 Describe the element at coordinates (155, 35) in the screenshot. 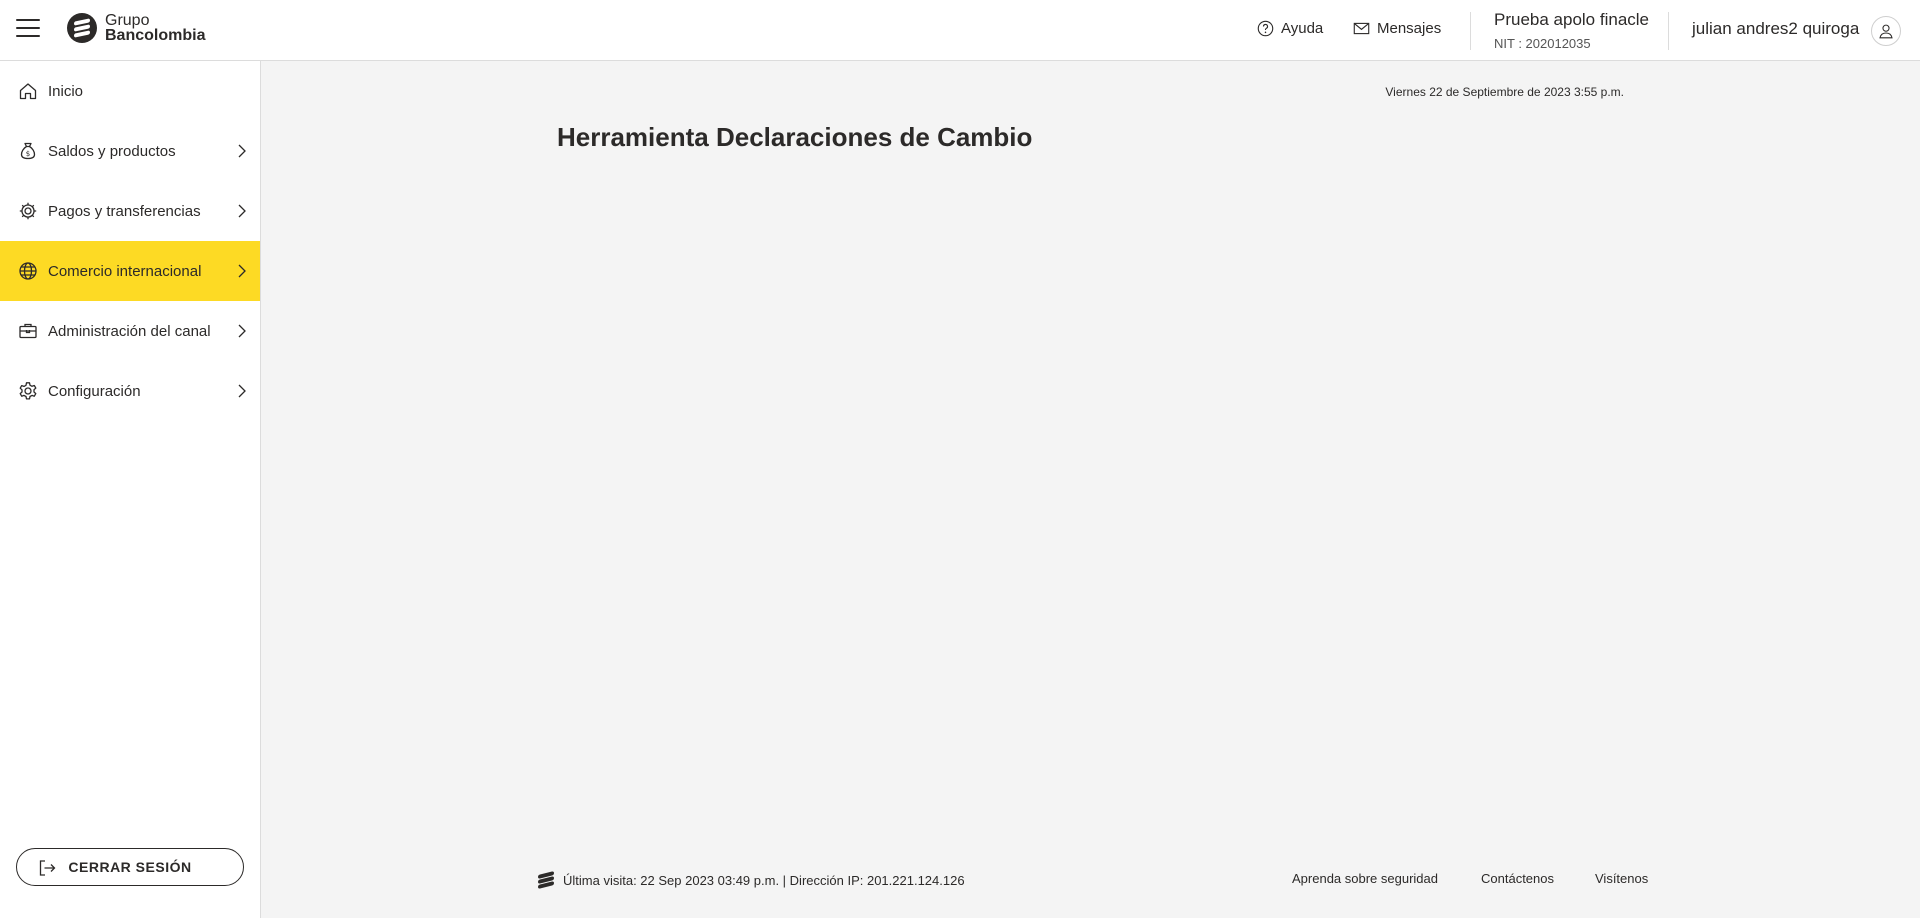

I see `logo-text-line2: Bancolombia` at that location.